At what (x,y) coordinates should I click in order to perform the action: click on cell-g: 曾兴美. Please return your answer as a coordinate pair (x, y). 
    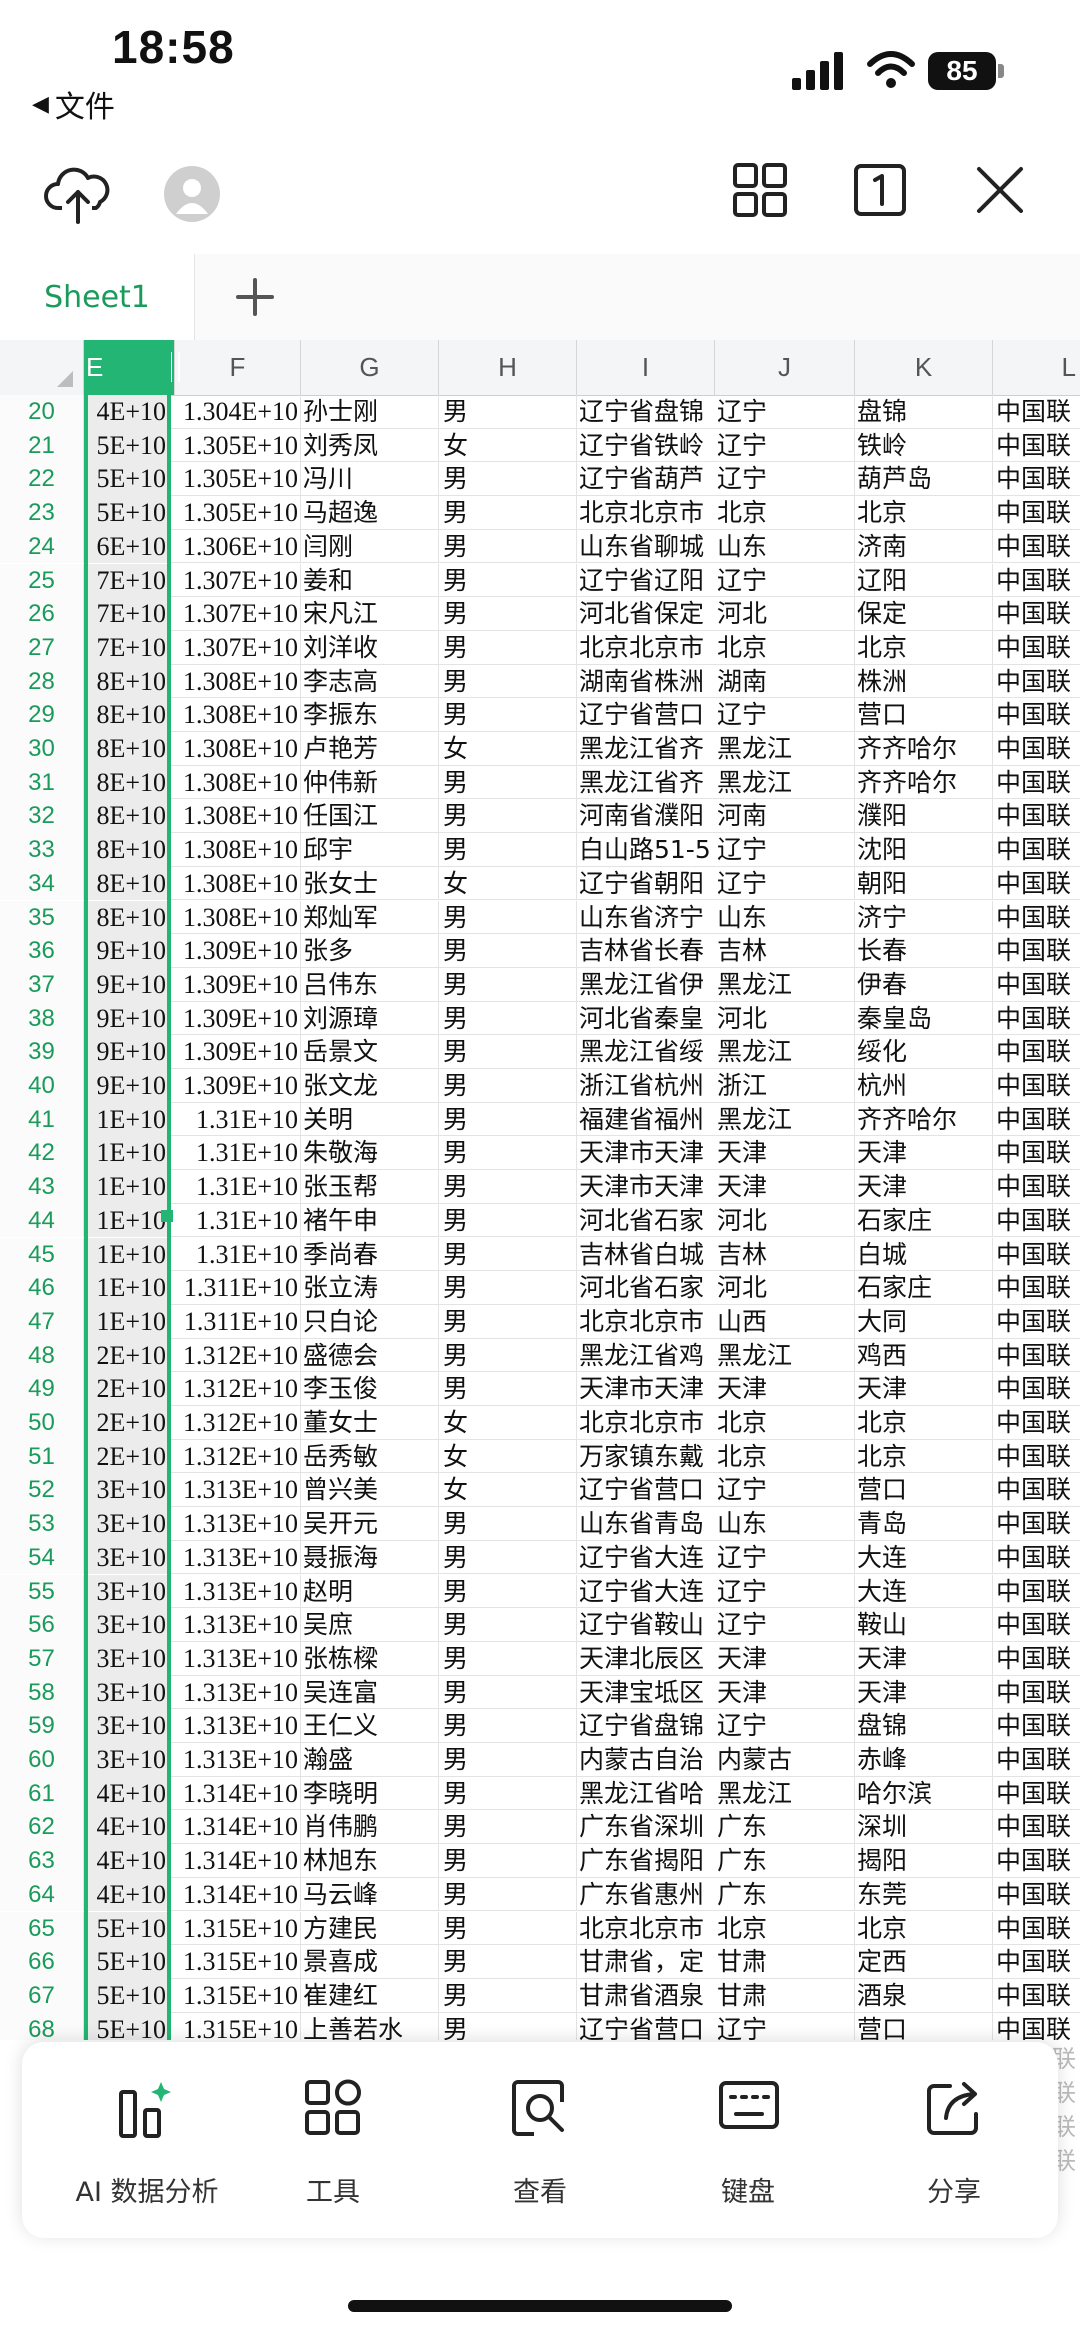
    Looking at the image, I should click on (370, 1490).